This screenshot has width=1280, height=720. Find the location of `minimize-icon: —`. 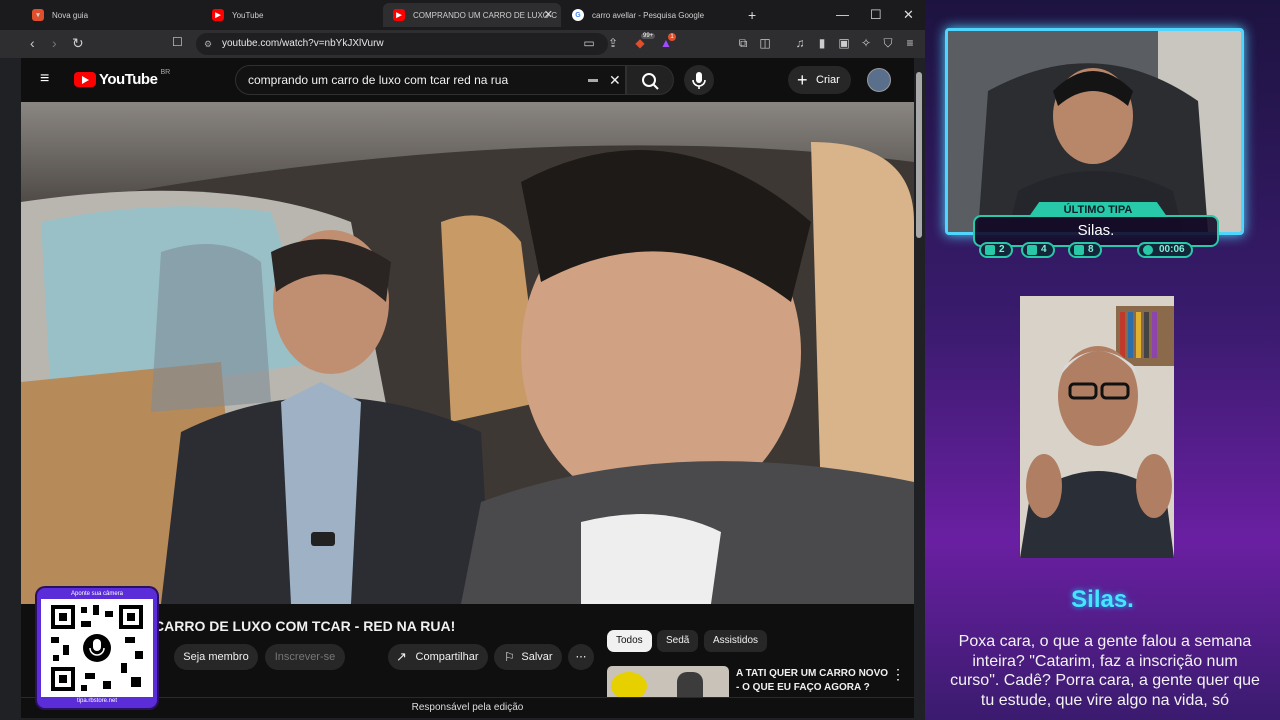

minimize-icon: — is located at coordinates (842, 14).